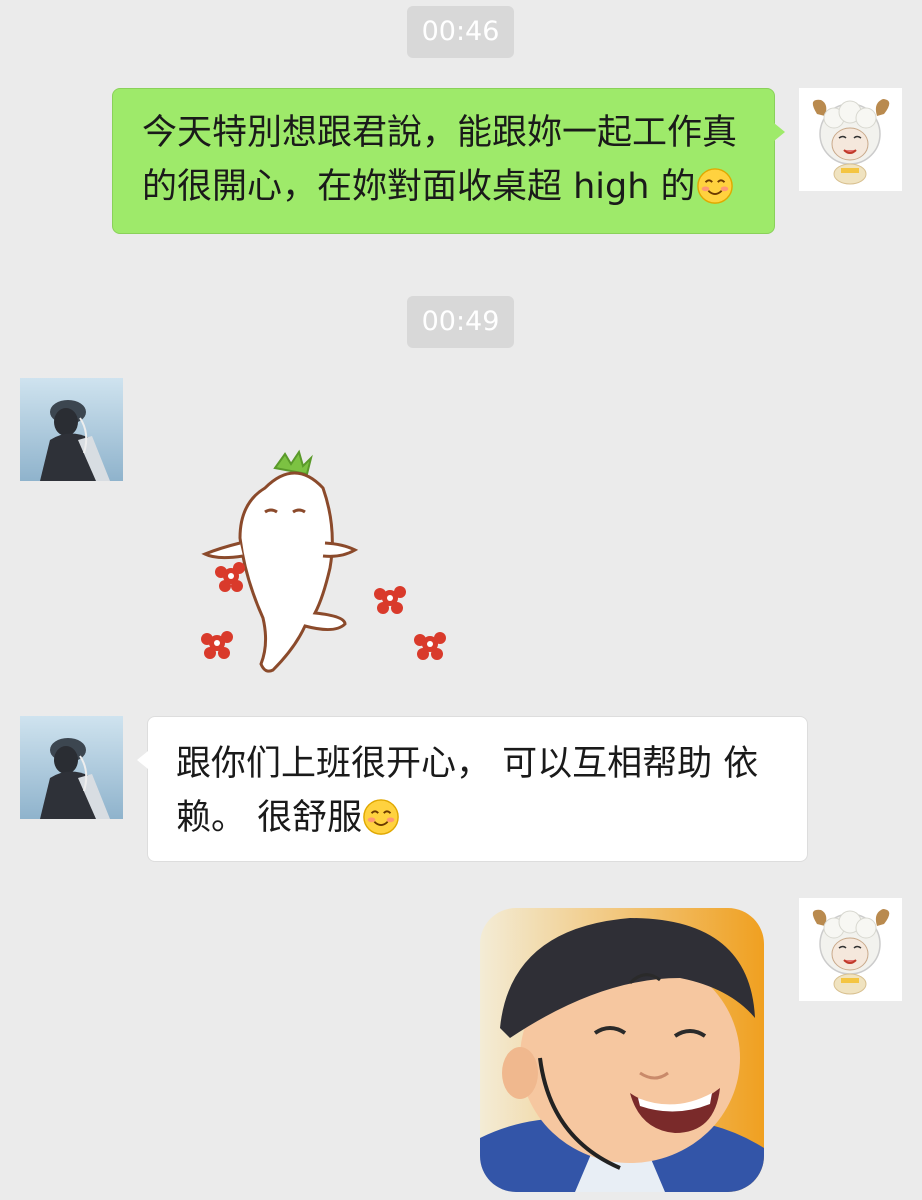 The width and height of the screenshot is (922, 1200). I want to click on message-text-line: 跟你们上班很开心， 可以互相帮助 依, so click(467, 764).